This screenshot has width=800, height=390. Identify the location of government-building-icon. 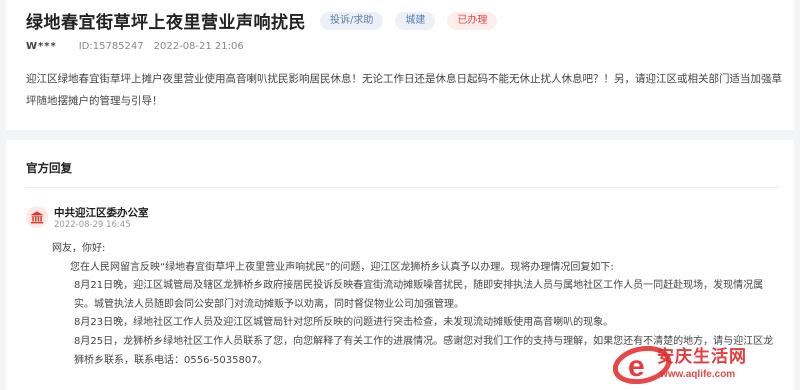
(37, 217).